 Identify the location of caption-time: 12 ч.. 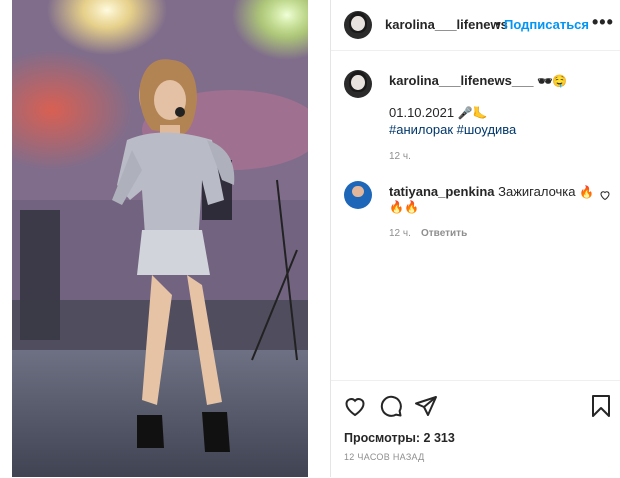
(400, 156).